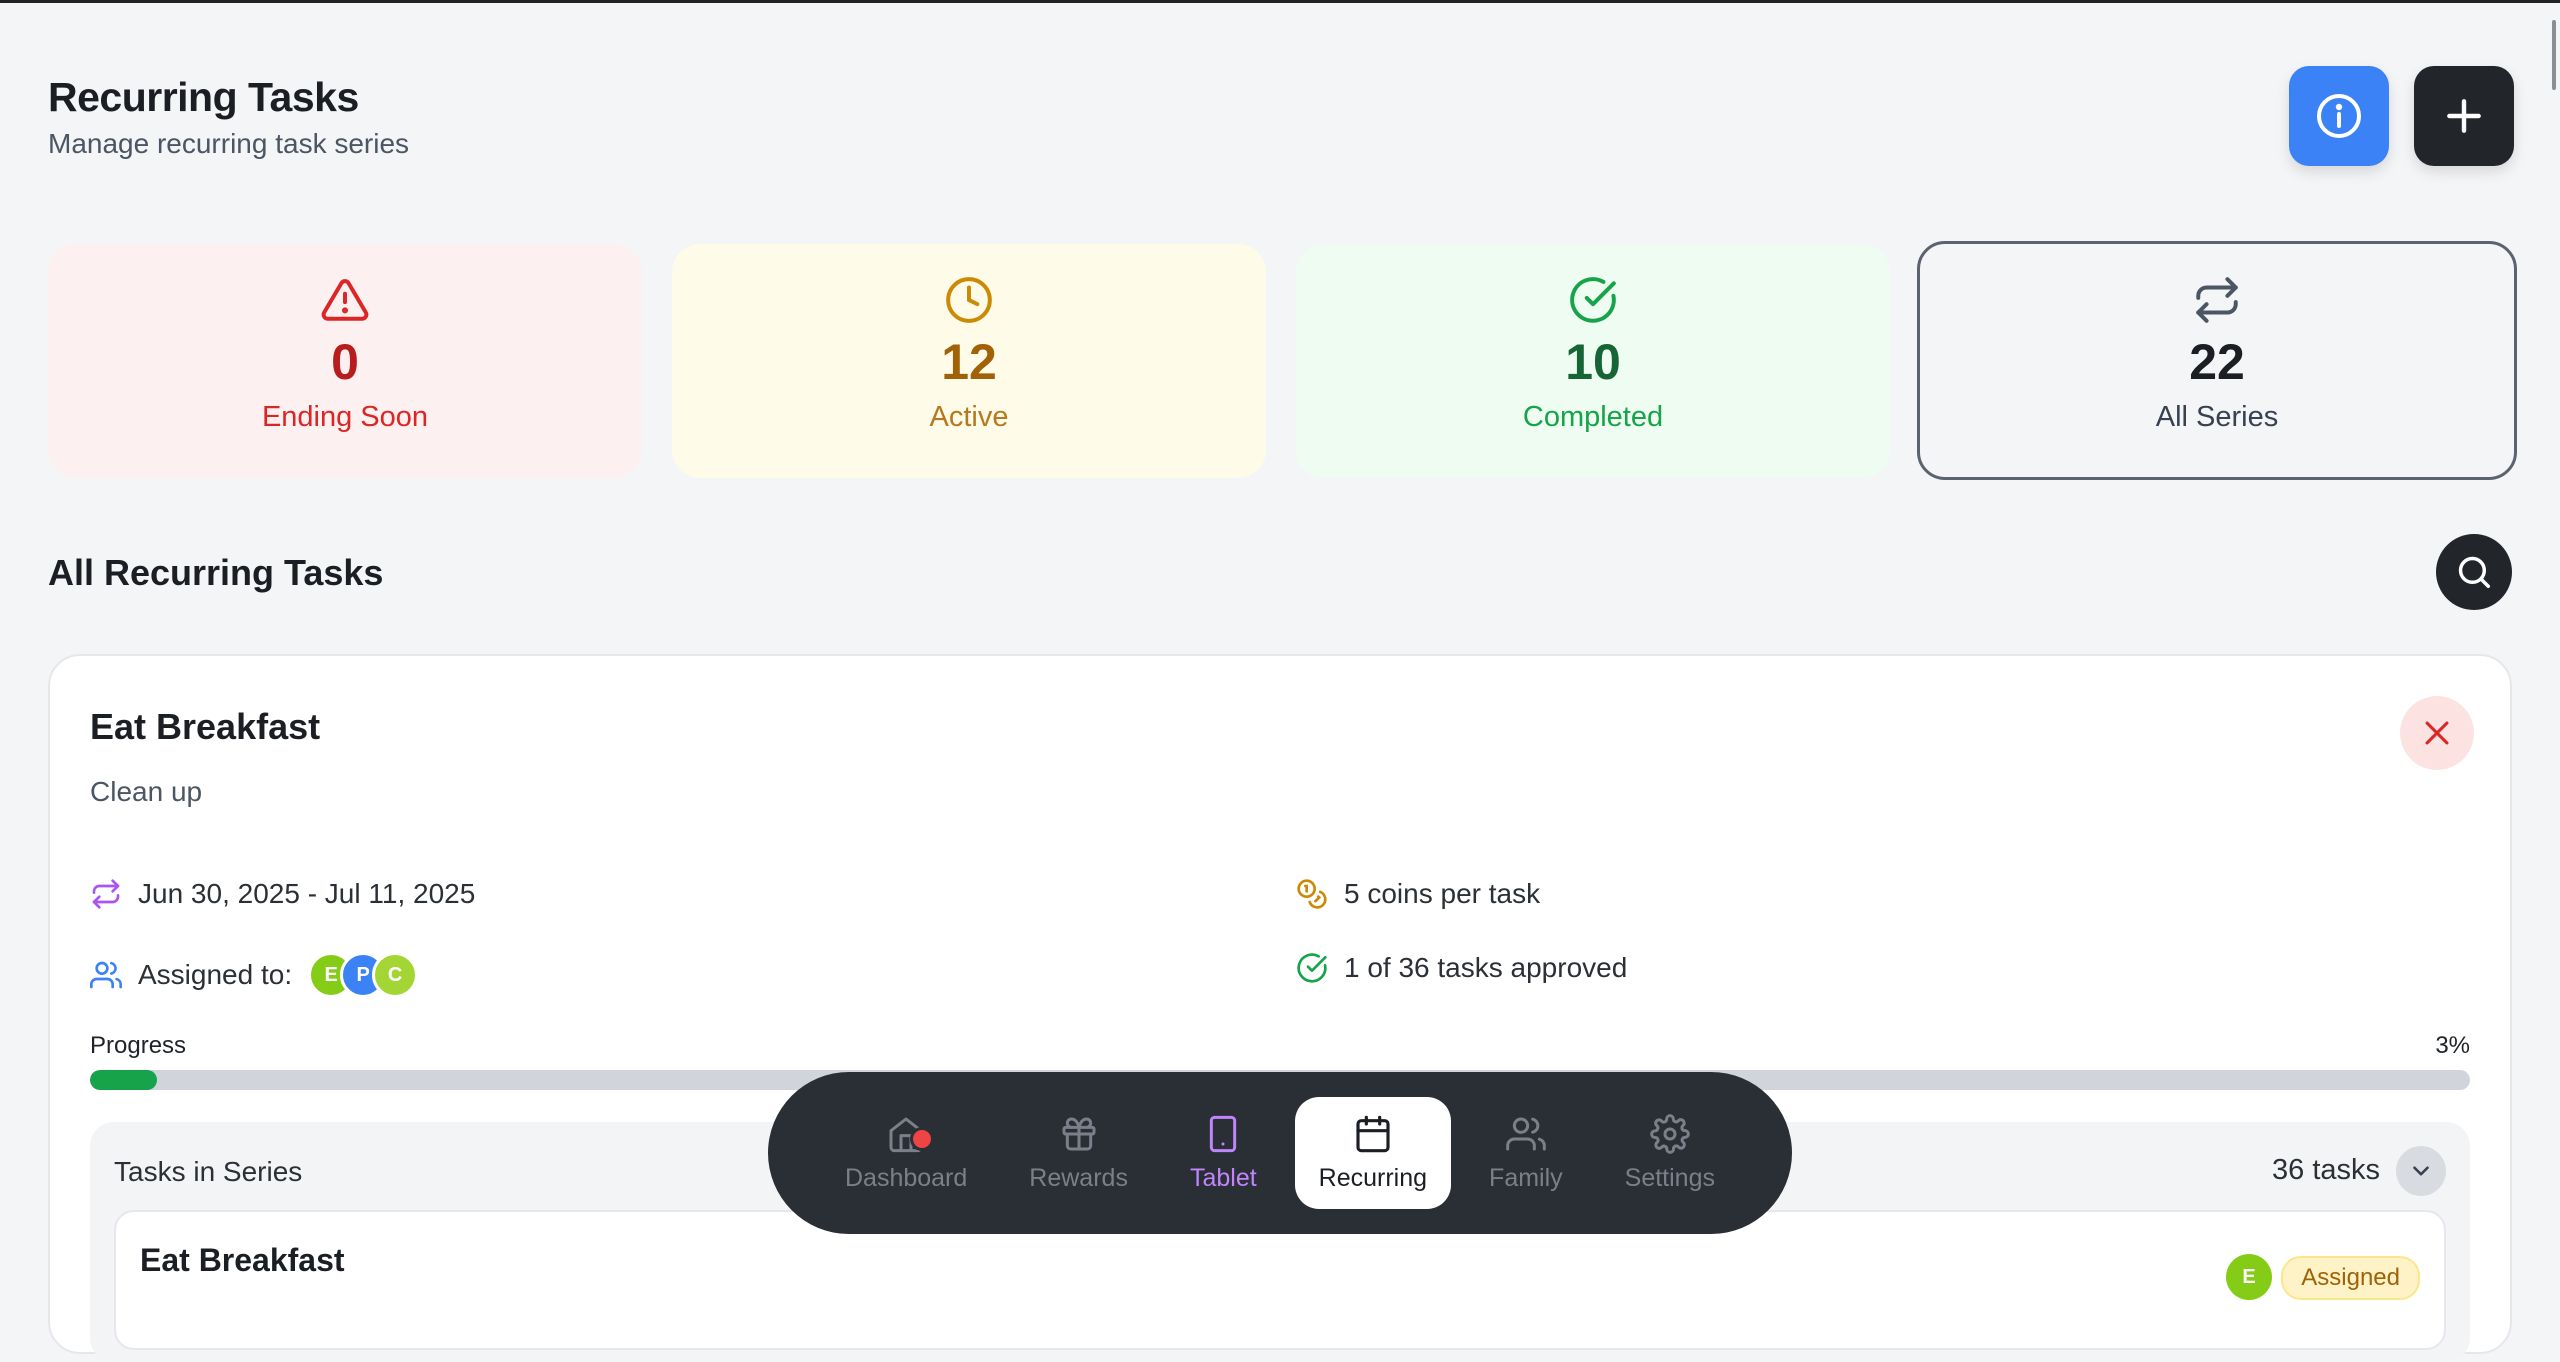 Image resolution: width=2560 pixels, height=1362 pixels. What do you see at coordinates (1373, 1153) in the screenshot?
I see `nav-item-recurring: Recurring` at bounding box center [1373, 1153].